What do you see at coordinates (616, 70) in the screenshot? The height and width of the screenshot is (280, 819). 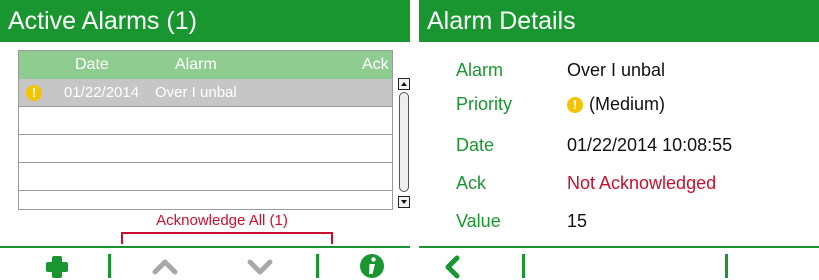 I see `detail-alarm-value: Over I unbal` at bounding box center [616, 70].